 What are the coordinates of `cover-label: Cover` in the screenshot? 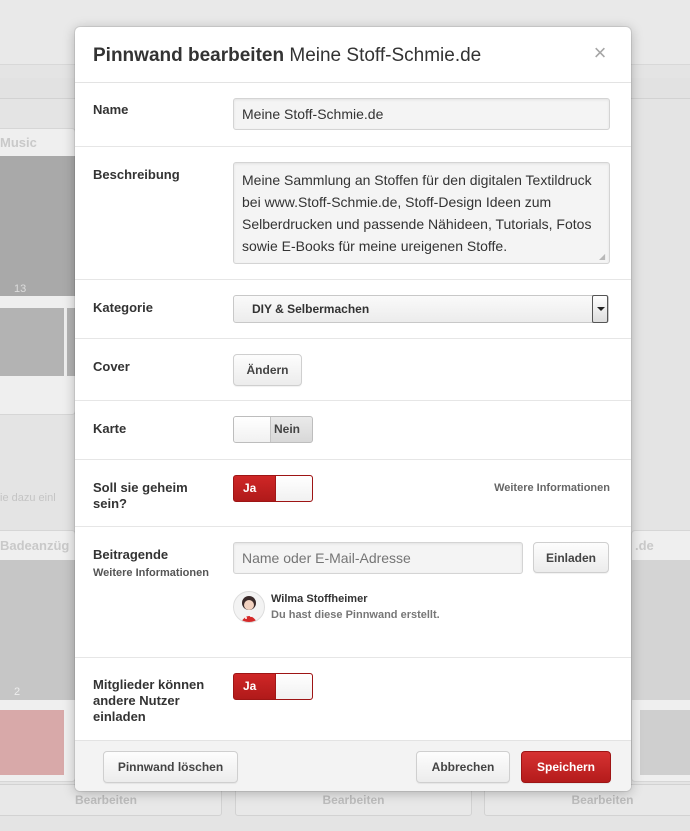 It's located at (111, 366).